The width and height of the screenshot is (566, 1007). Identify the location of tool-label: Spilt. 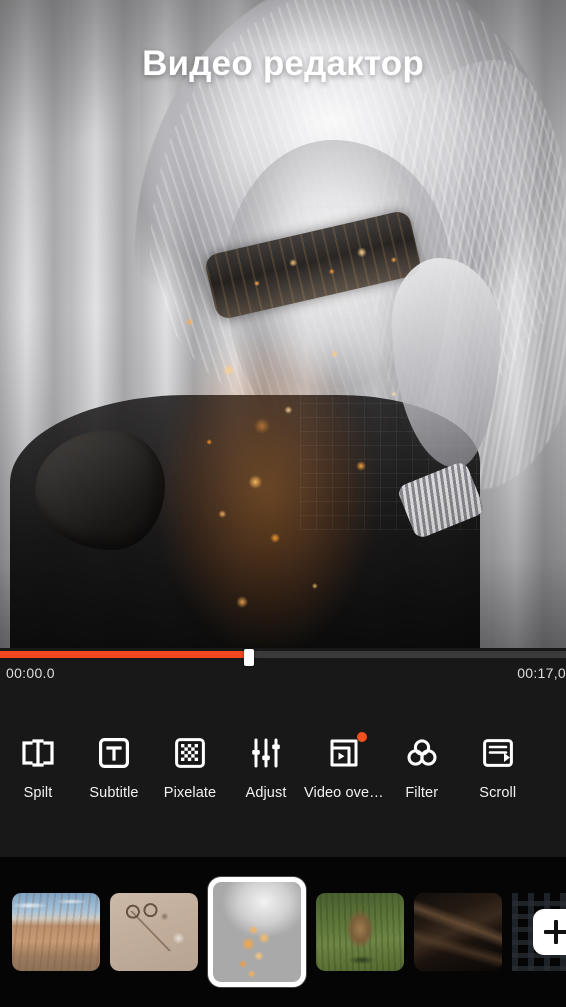
(38, 793).